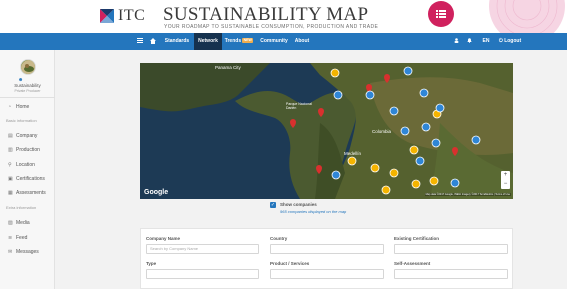 The width and height of the screenshot is (567, 289). Describe the element at coordinates (273, 205) in the screenshot. I see `show-companies-checkbox: ✓` at that location.